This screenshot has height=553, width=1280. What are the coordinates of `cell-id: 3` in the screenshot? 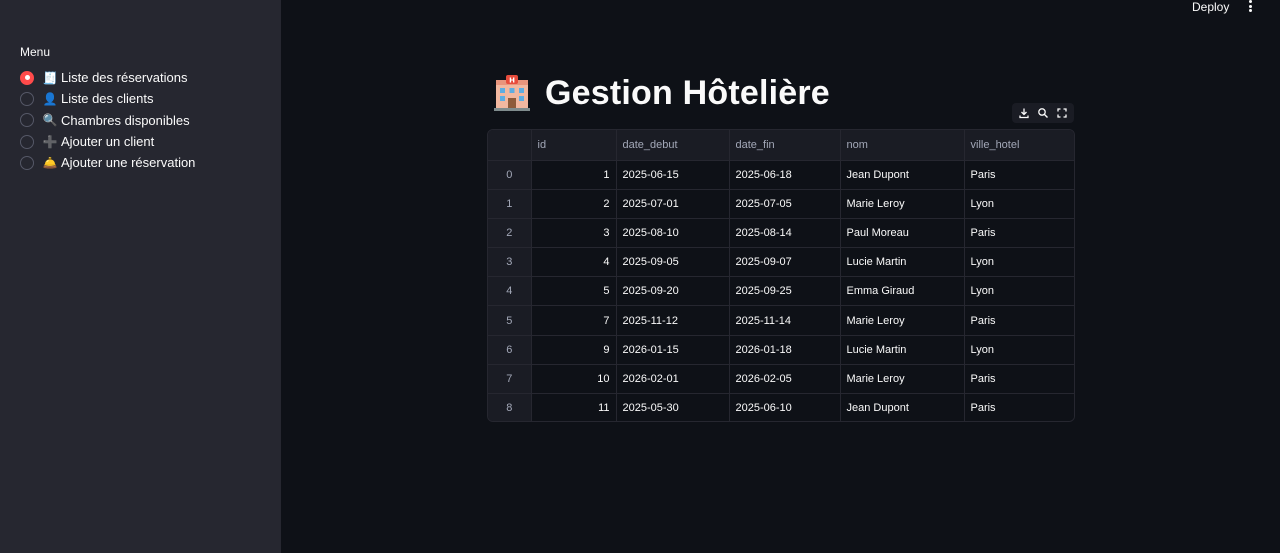 It's located at (574, 233).